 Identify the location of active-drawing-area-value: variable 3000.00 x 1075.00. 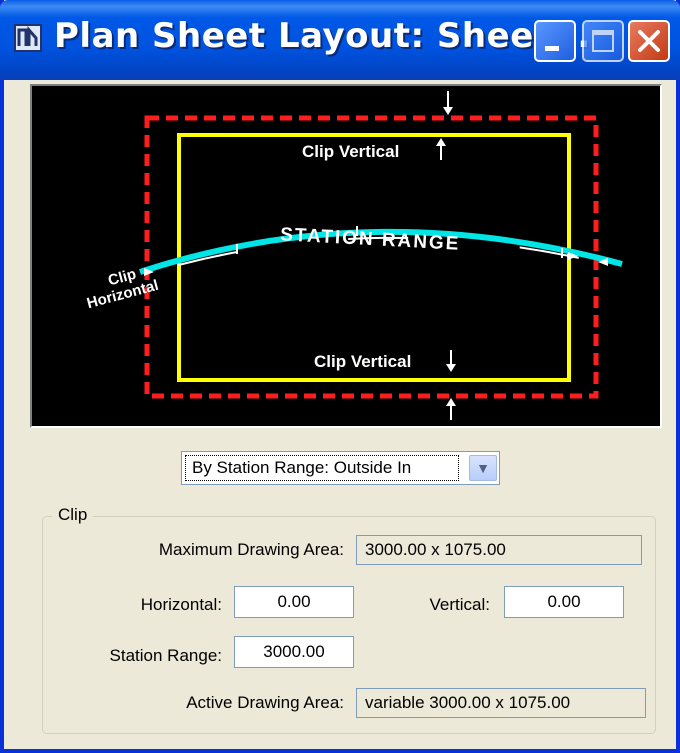
(501, 703).